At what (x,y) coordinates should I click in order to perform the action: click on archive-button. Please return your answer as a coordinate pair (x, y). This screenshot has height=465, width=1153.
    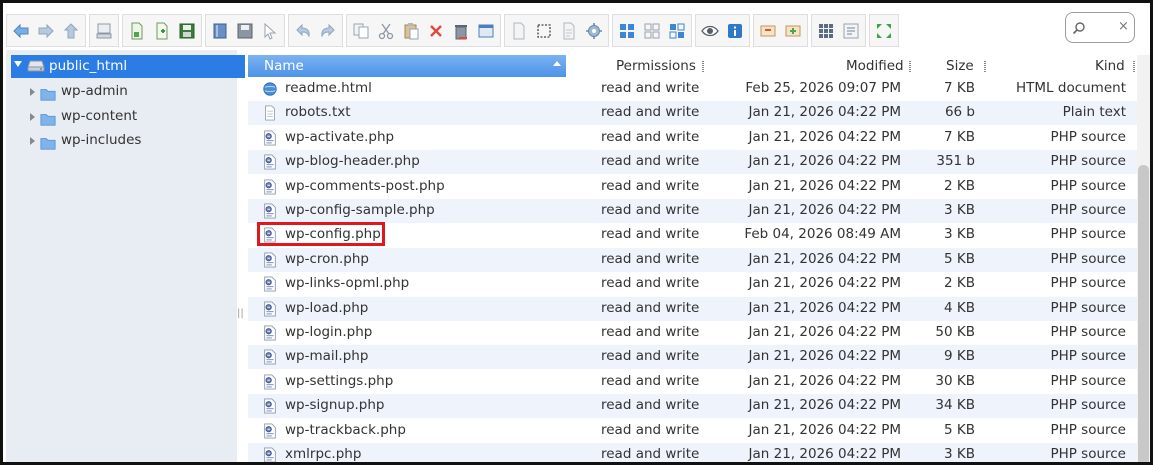
    Looking at the image, I should click on (793, 31).